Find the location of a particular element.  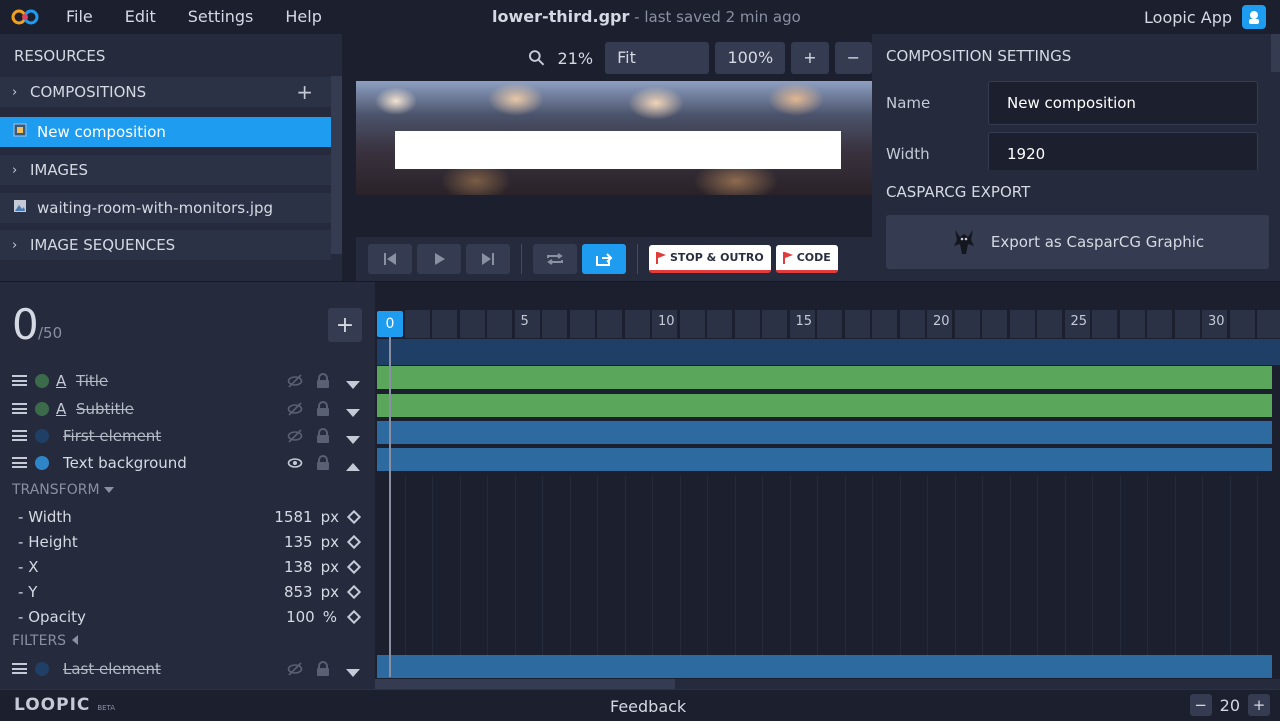

go-to-end-button is located at coordinates (488, 259).